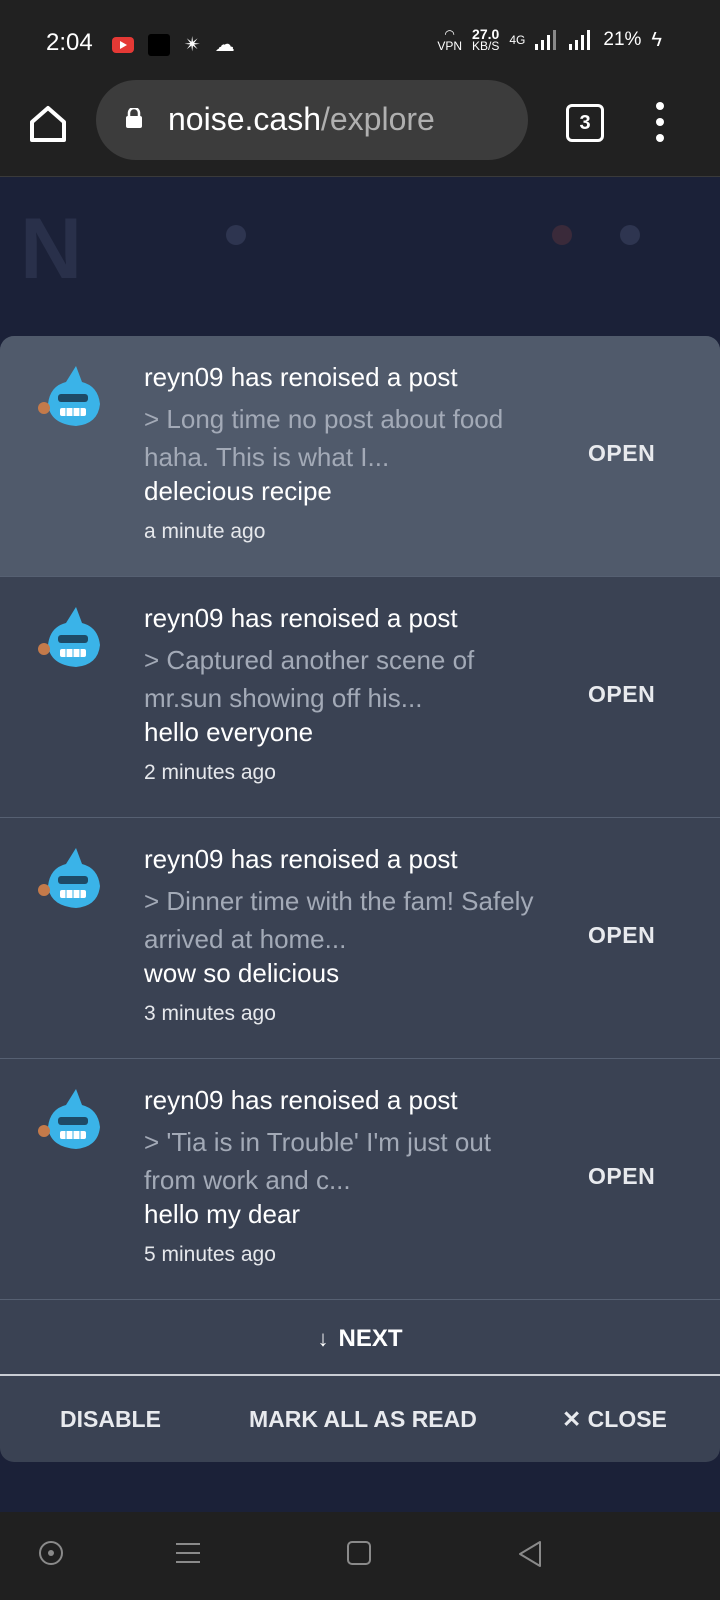 The image size is (720, 1600). Describe the element at coordinates (486, 39) in the screenshot. I see `network-speed: 27.0 KB/S` at that location.